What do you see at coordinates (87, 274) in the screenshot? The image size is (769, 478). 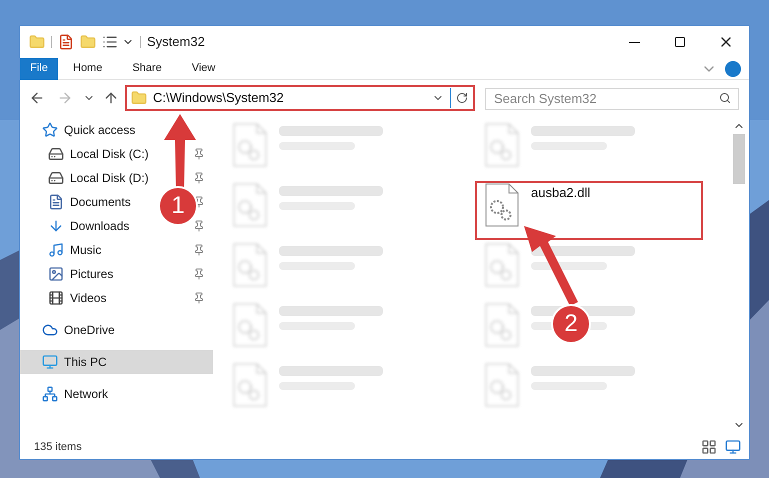 I see `sidebar-item: Pictures` at bounding box center [87, 274].